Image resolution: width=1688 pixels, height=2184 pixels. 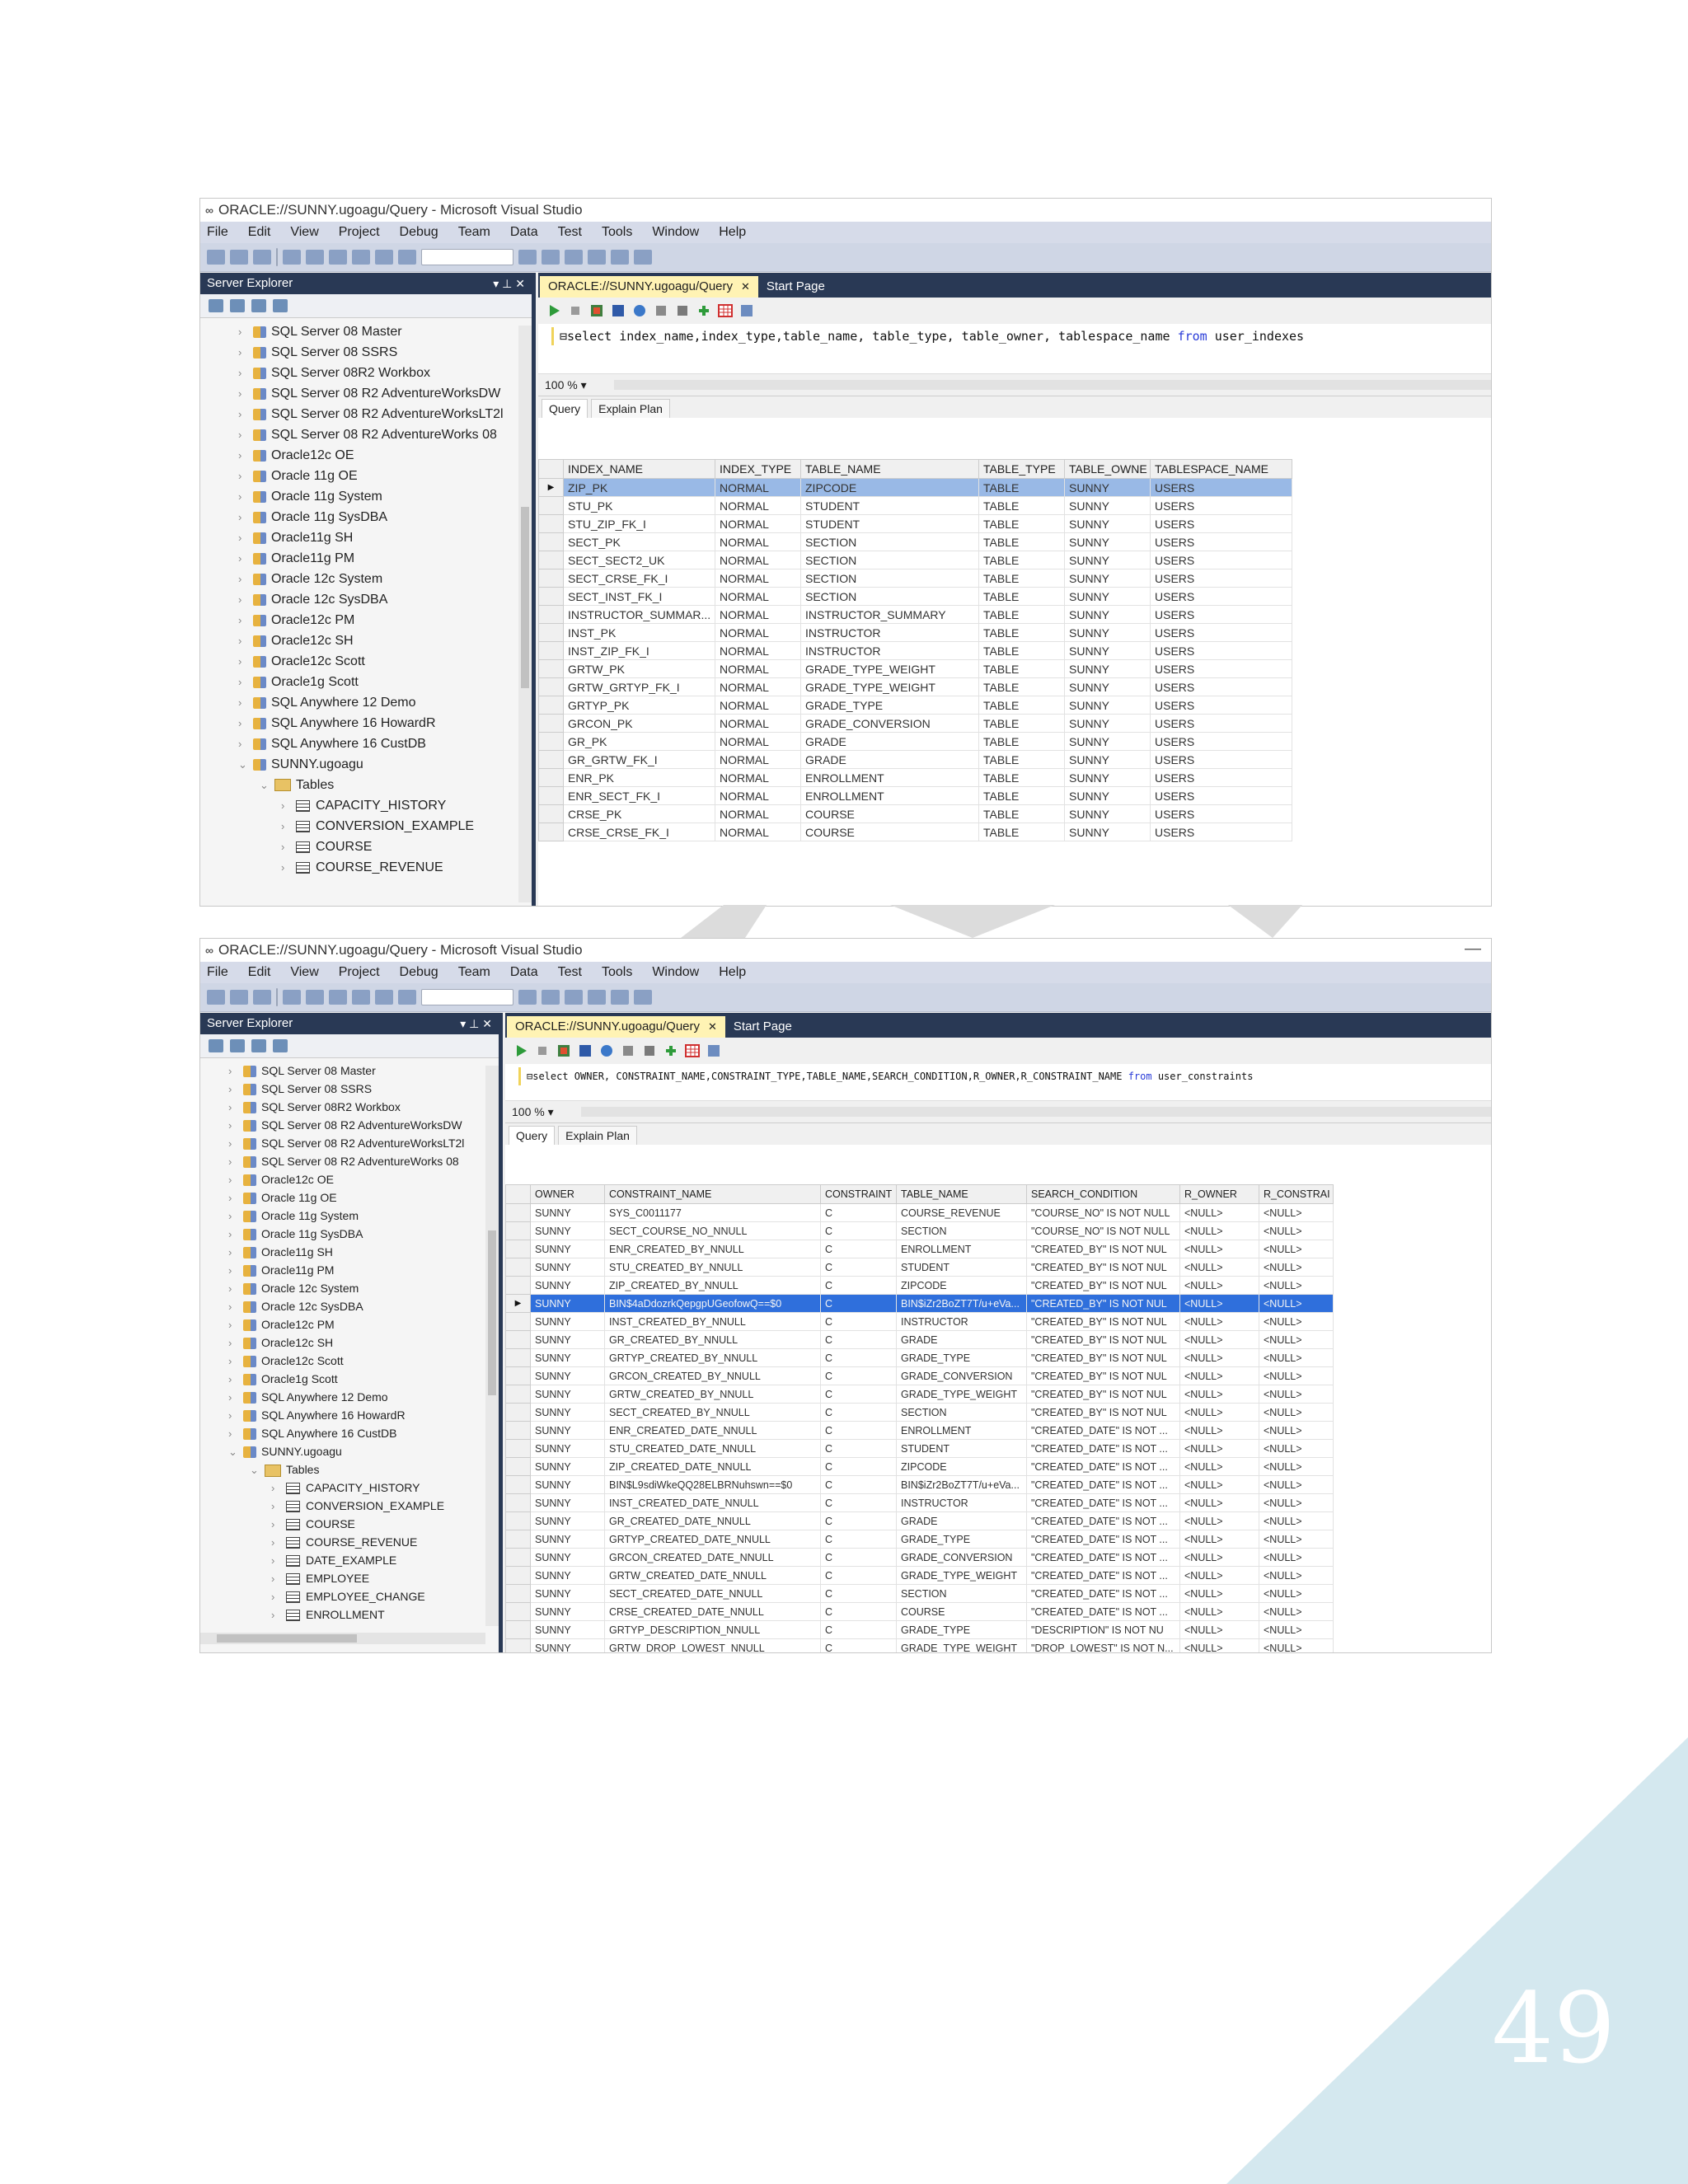 I want to click on table-row: INST_PK NORMAL INSTRUCTOR TABLE SUNNY USERS, so click(x=915, y=632).